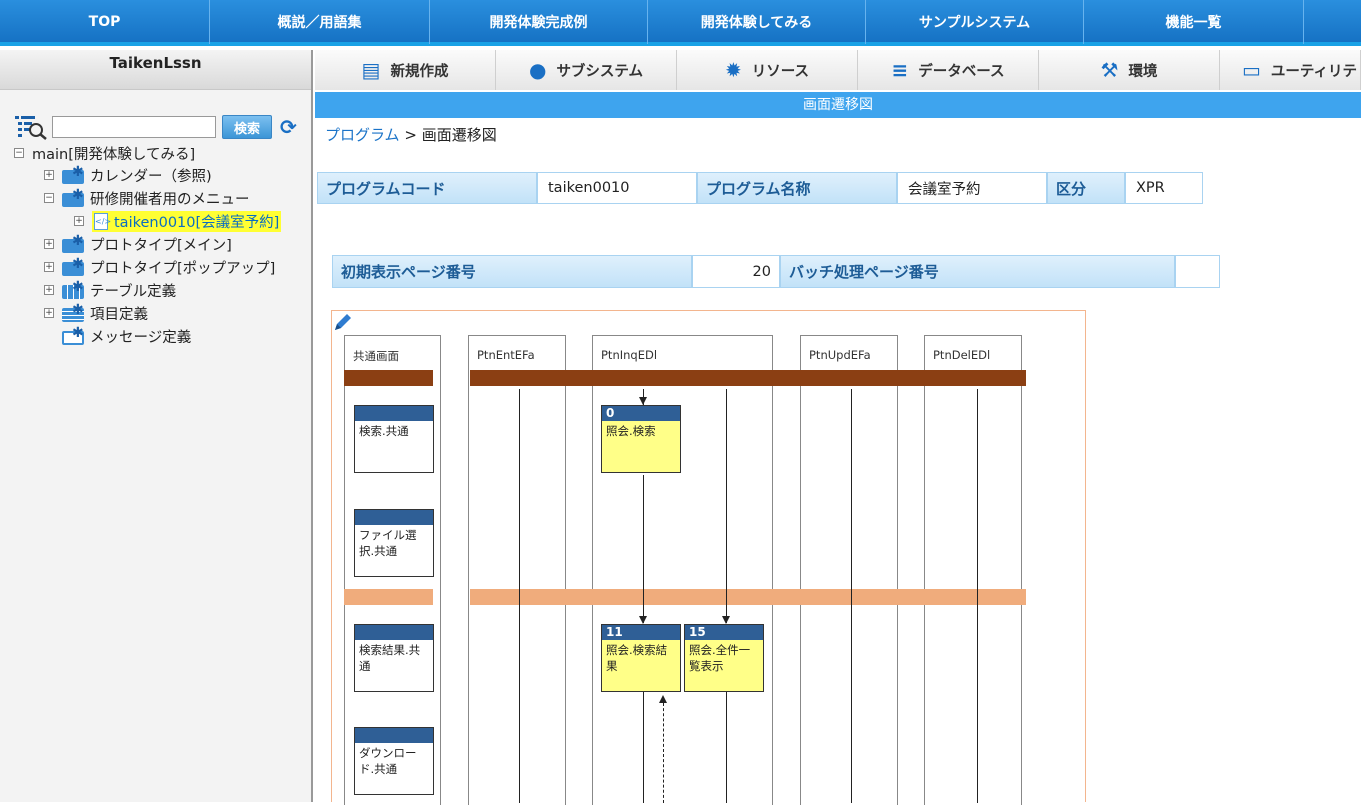 The height and width of the screenshot is (805, 1361). I want to click on breadcrumb-program-link: プログラム, so click(362, 135).